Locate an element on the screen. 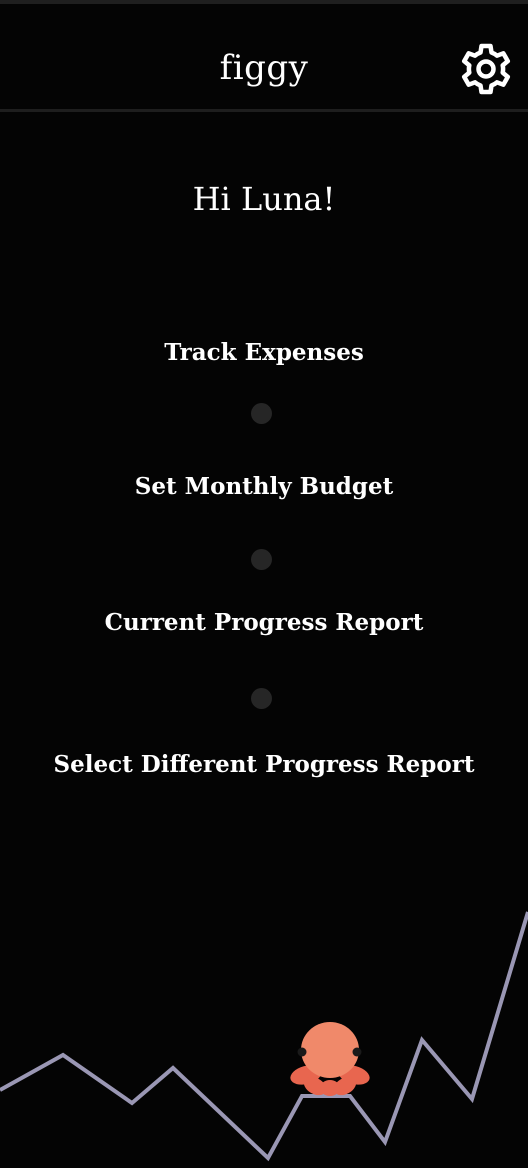  greeting: Hi Luna! is located at coordinates (264, 199).